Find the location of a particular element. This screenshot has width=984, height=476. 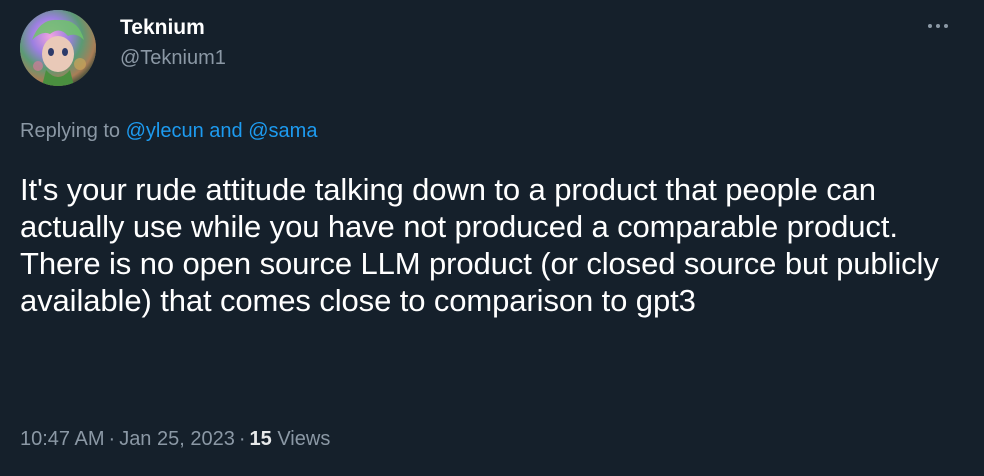

author-handle: @Teknium1 is located at coordinates (173, 58).